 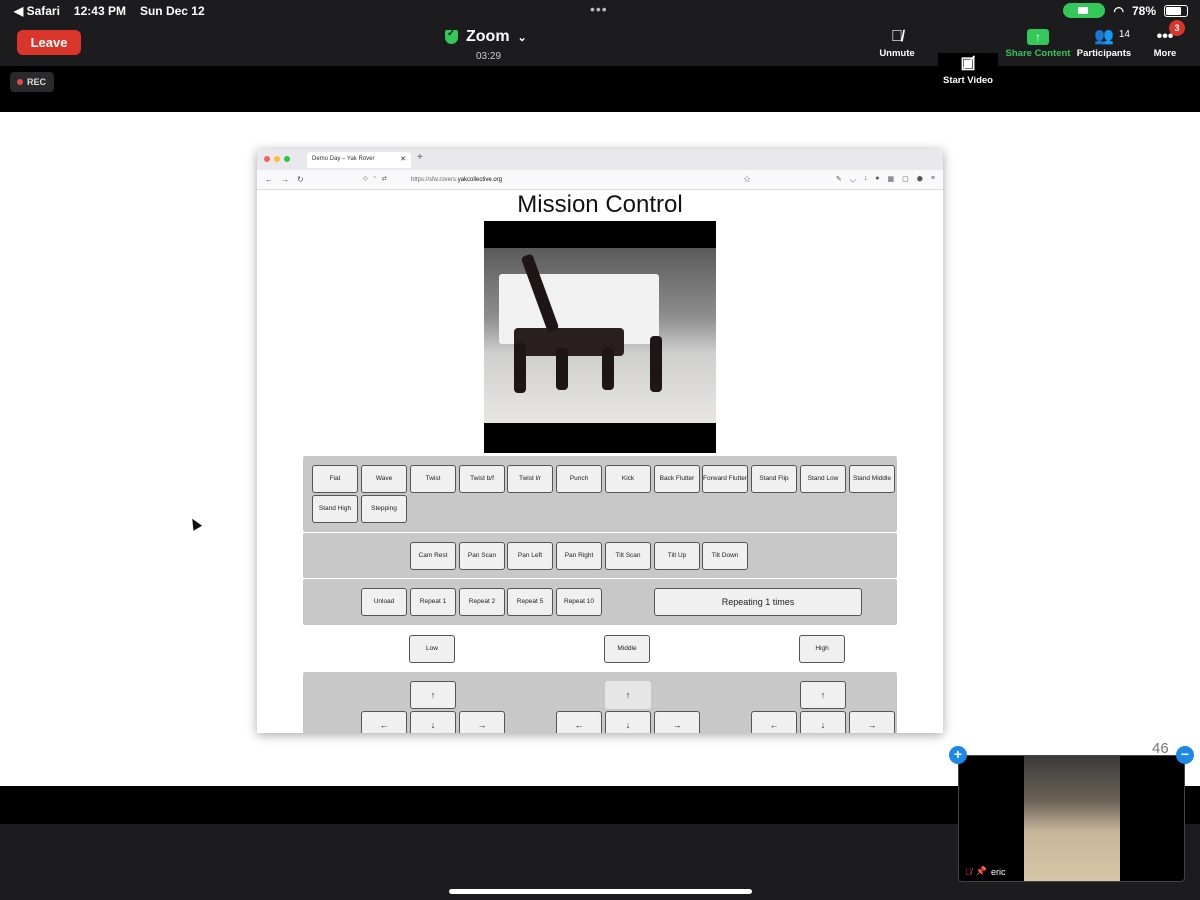 What do you see at coordinates (530, 479) in the screenshot?
I see `gait-button-twist-lr: Twist l/r` at bounding box center [530, 479].